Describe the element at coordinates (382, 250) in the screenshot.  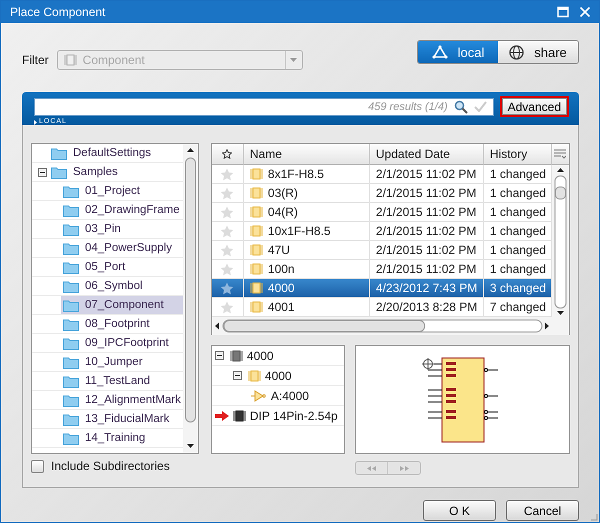
I see `table-row: 47U 2/1/2015 11:02 PM 1 changed` at that location.